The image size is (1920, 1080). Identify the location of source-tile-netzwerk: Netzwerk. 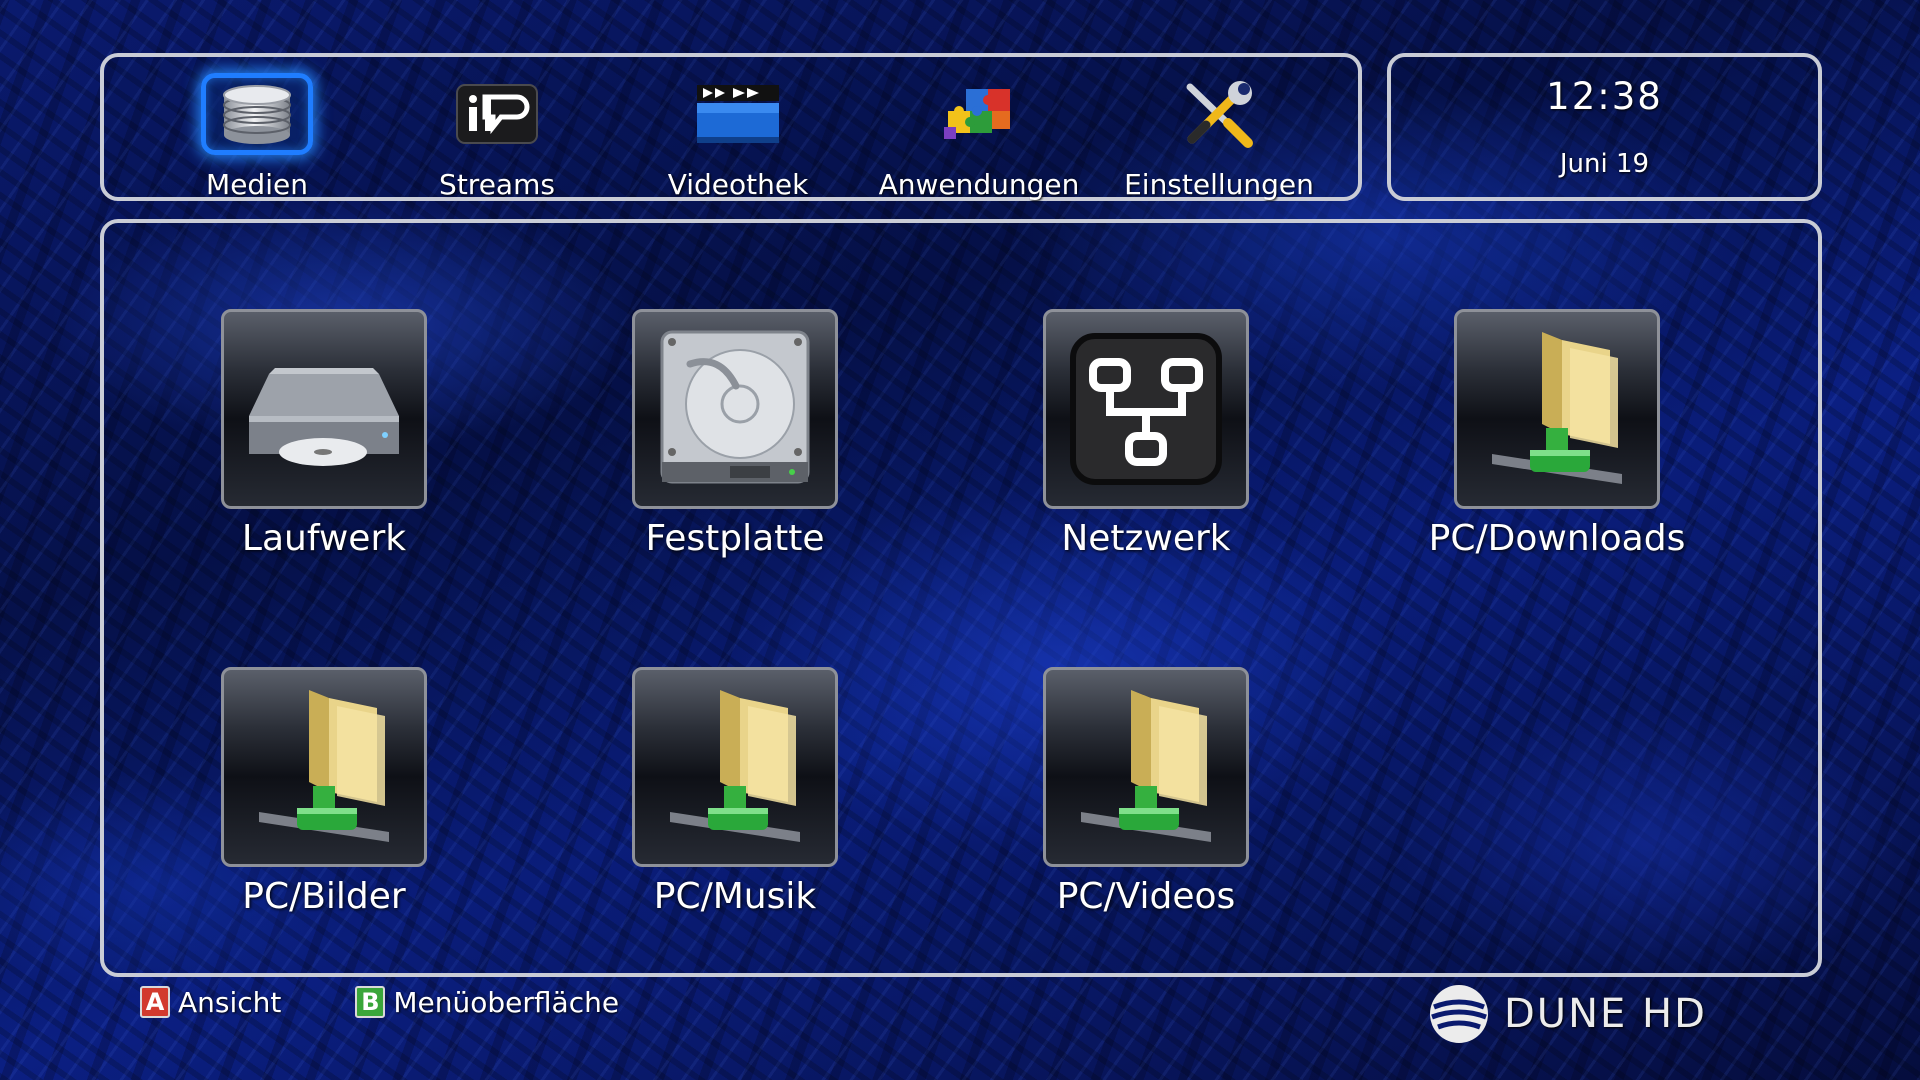
(1146, 439).